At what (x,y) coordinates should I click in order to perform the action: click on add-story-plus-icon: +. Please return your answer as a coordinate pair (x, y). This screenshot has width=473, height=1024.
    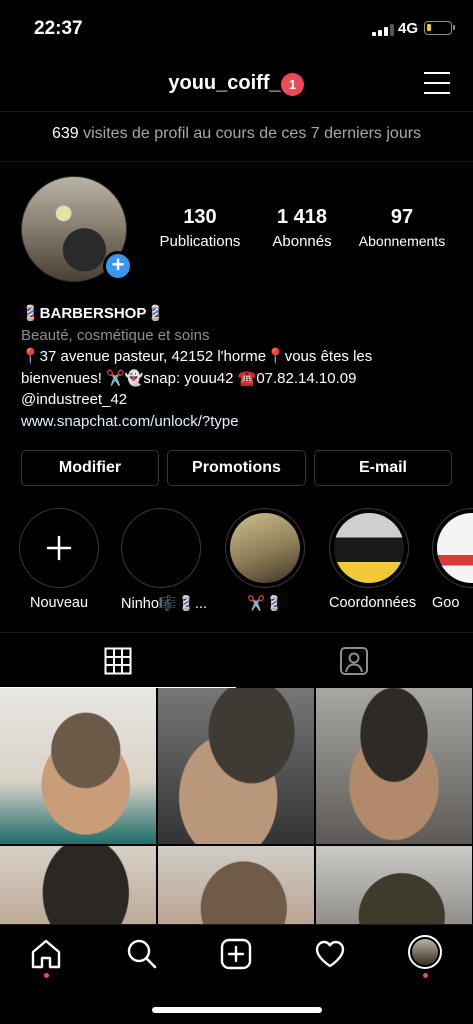
    Looking at the image, I should click on (118, 266).